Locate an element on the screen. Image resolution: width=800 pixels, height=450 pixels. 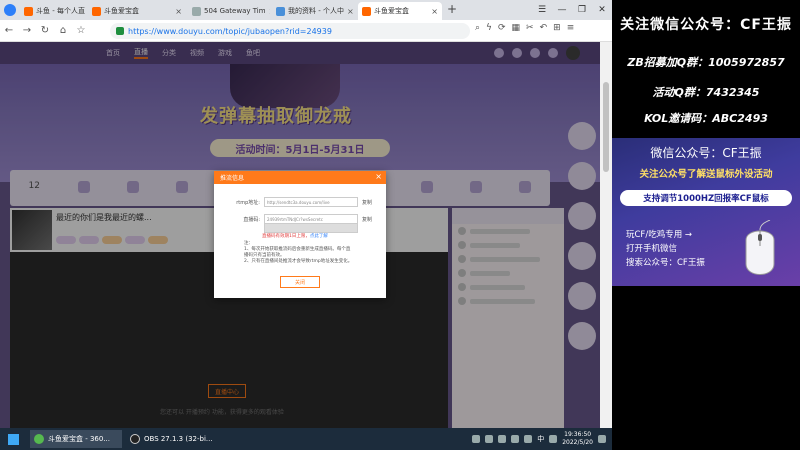
tab-jubaopen-1: 斗鱼爱宝盒 × is located at coordinates (137, 11).